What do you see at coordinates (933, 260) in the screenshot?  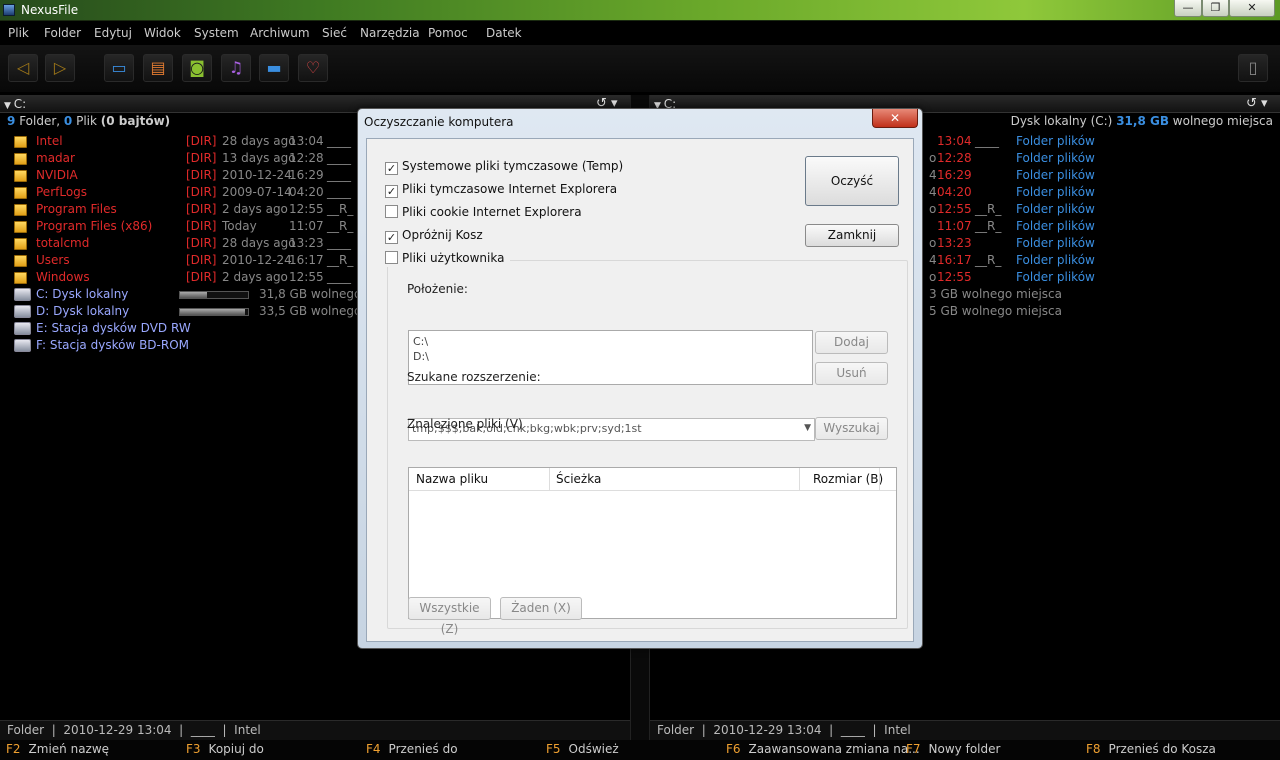 I see `row-date: 4` at bounding box center [933, 260].